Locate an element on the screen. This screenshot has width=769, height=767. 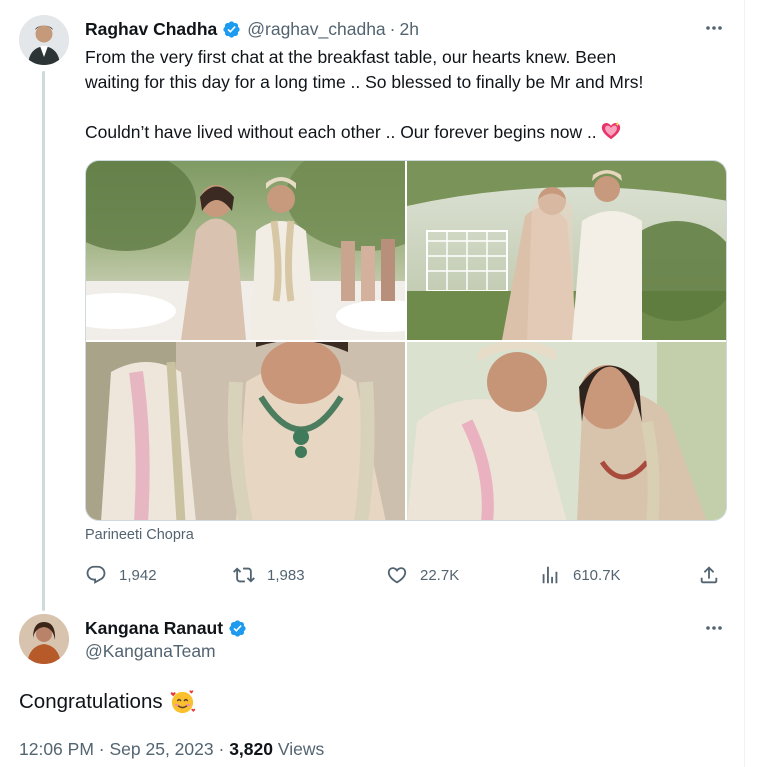
retweet-count: 1,983 is located at coordinates (286, 575).